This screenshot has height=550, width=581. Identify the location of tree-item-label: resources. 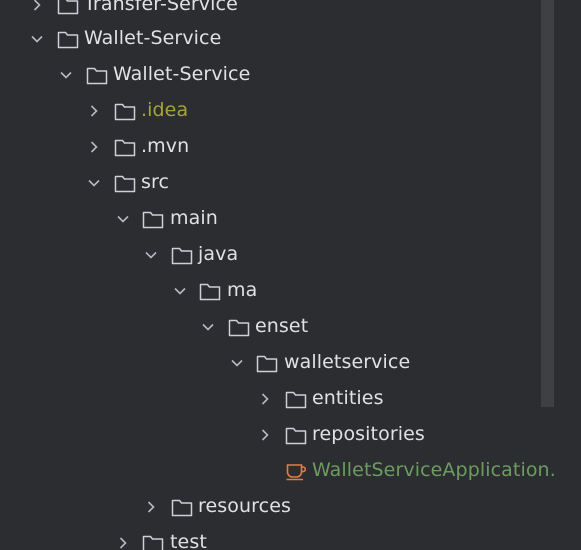
(244, 506).